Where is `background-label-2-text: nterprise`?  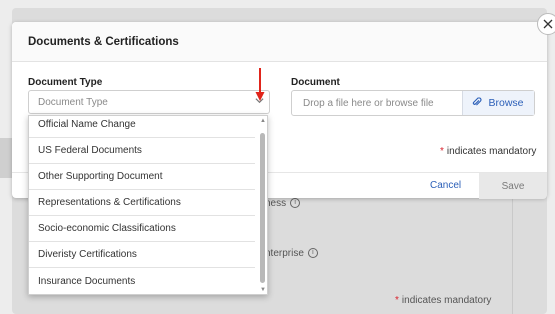 background-label-2-text: nterprise is located at coordinates (284, 253).